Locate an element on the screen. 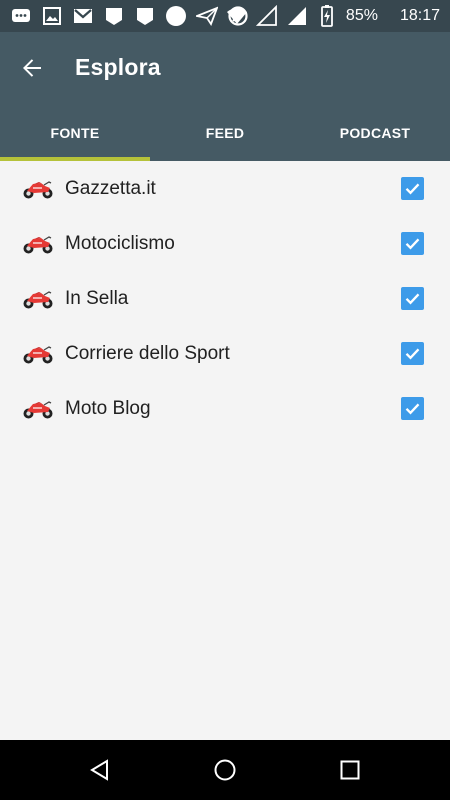  list-item-motociclismo: Motociclismo is located at coordinates (225, 243).